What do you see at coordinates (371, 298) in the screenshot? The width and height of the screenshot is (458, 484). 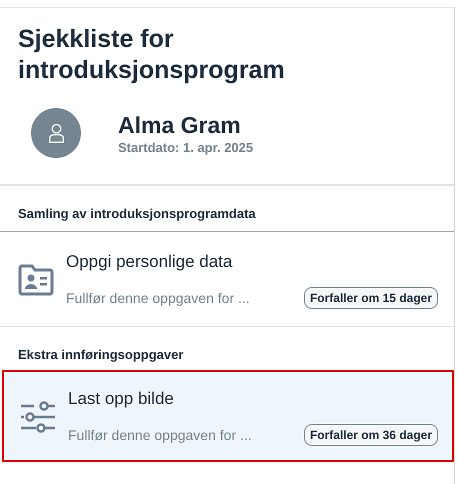 I see `due-badge: Forfaller om 15 dager` at bounding box center [371, 298].